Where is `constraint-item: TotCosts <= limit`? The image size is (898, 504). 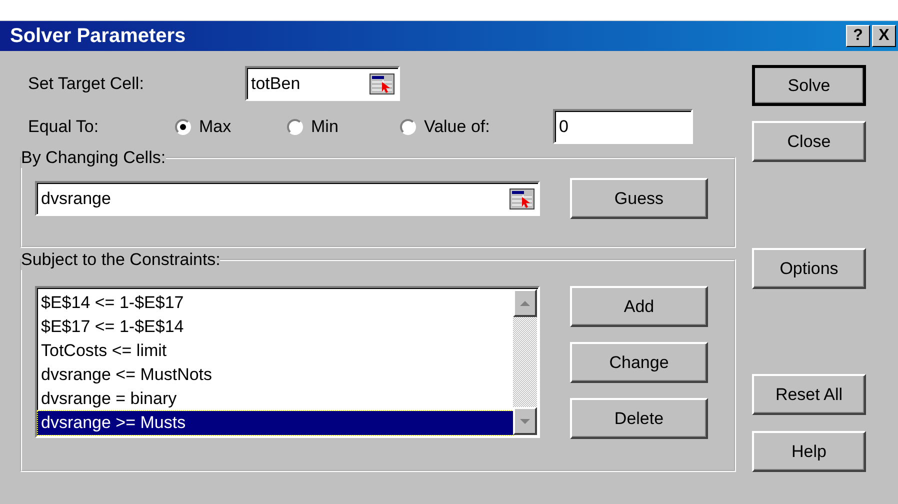
constraint-item: TotCosts <= limit is located at coordinates (275, 351).